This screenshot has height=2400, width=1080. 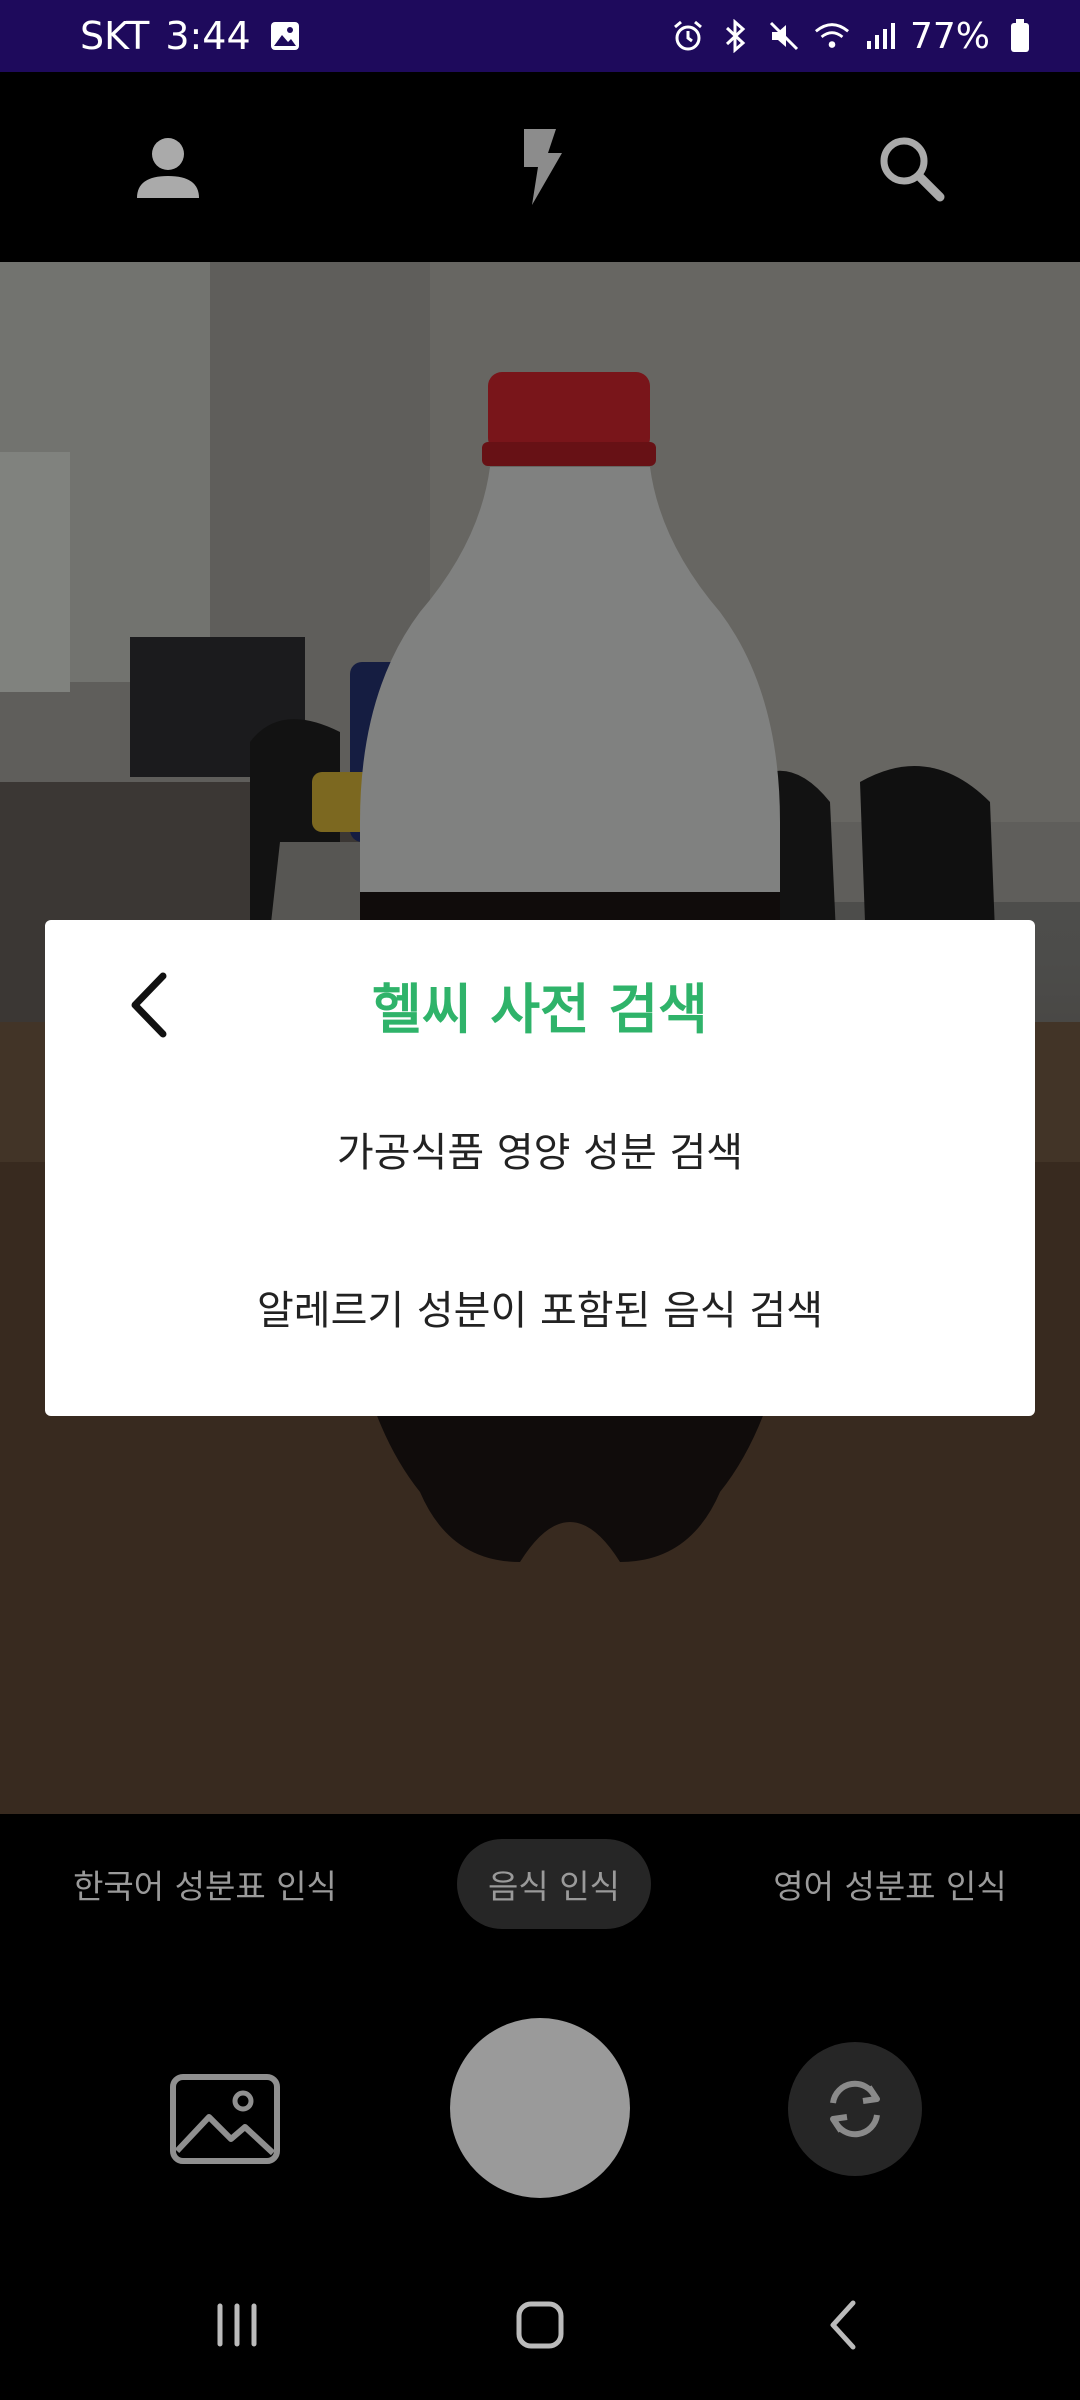 I want to click on camera-controls, so click(x=540, y=2104).